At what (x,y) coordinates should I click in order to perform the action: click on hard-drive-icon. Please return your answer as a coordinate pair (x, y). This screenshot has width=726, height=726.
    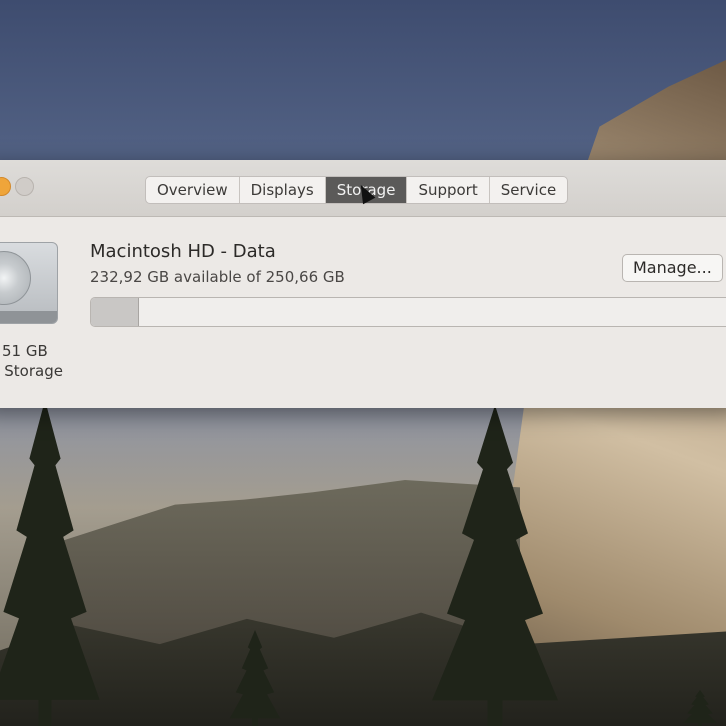
    Looking at the image, I should click on (29, 283).